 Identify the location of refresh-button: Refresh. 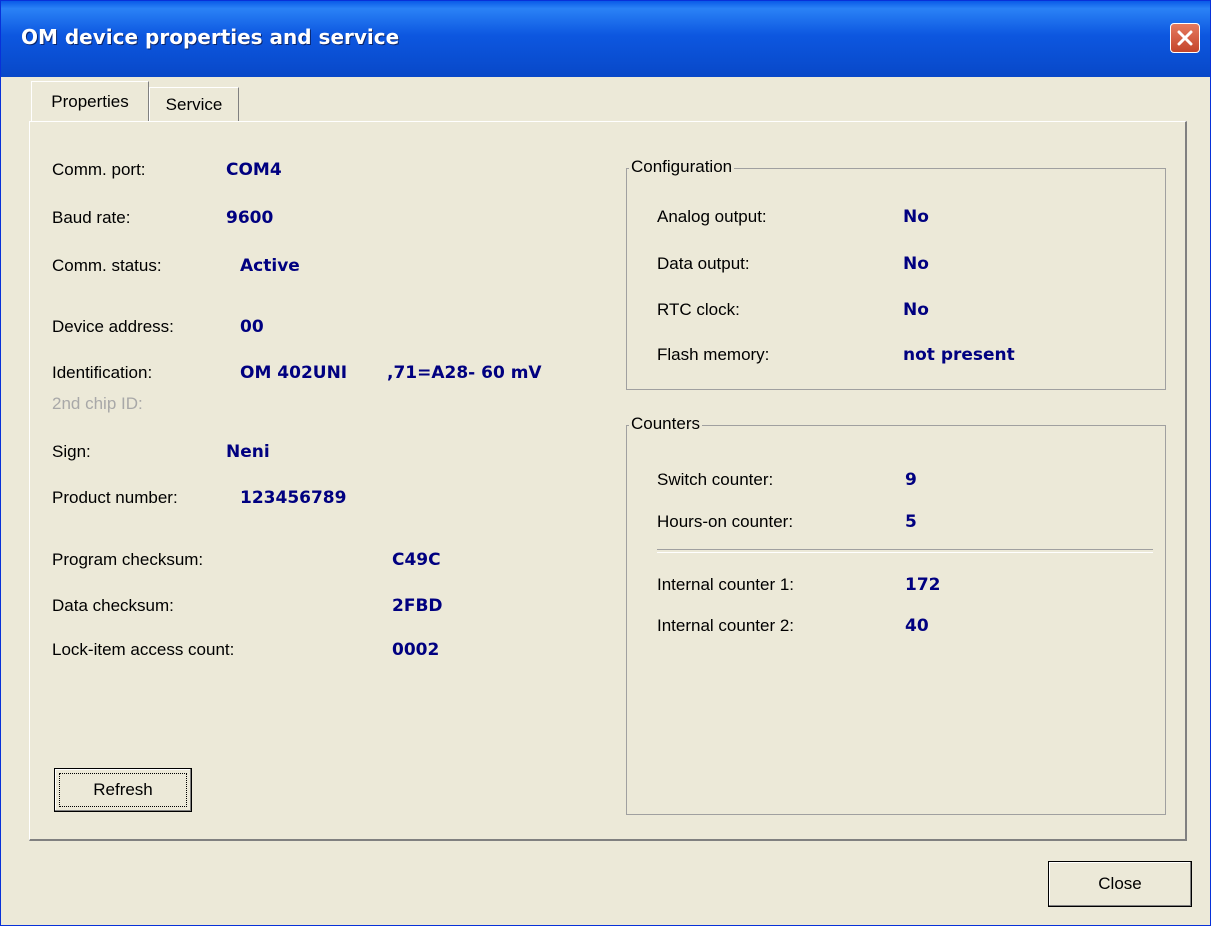
(123, 790).